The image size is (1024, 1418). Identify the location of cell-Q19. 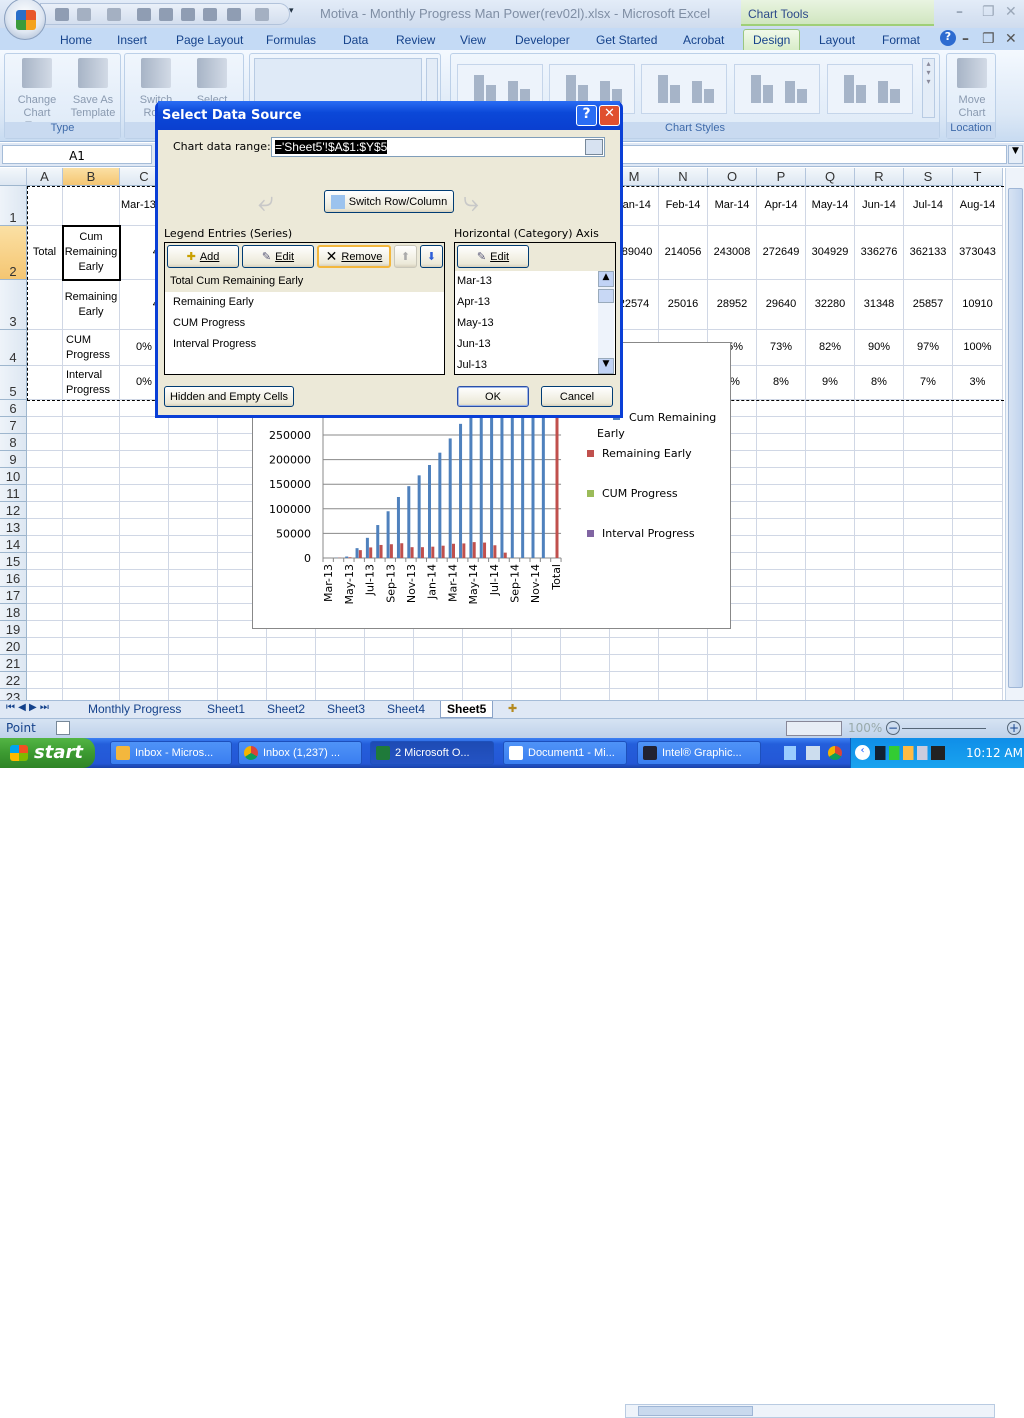
(830, 629).